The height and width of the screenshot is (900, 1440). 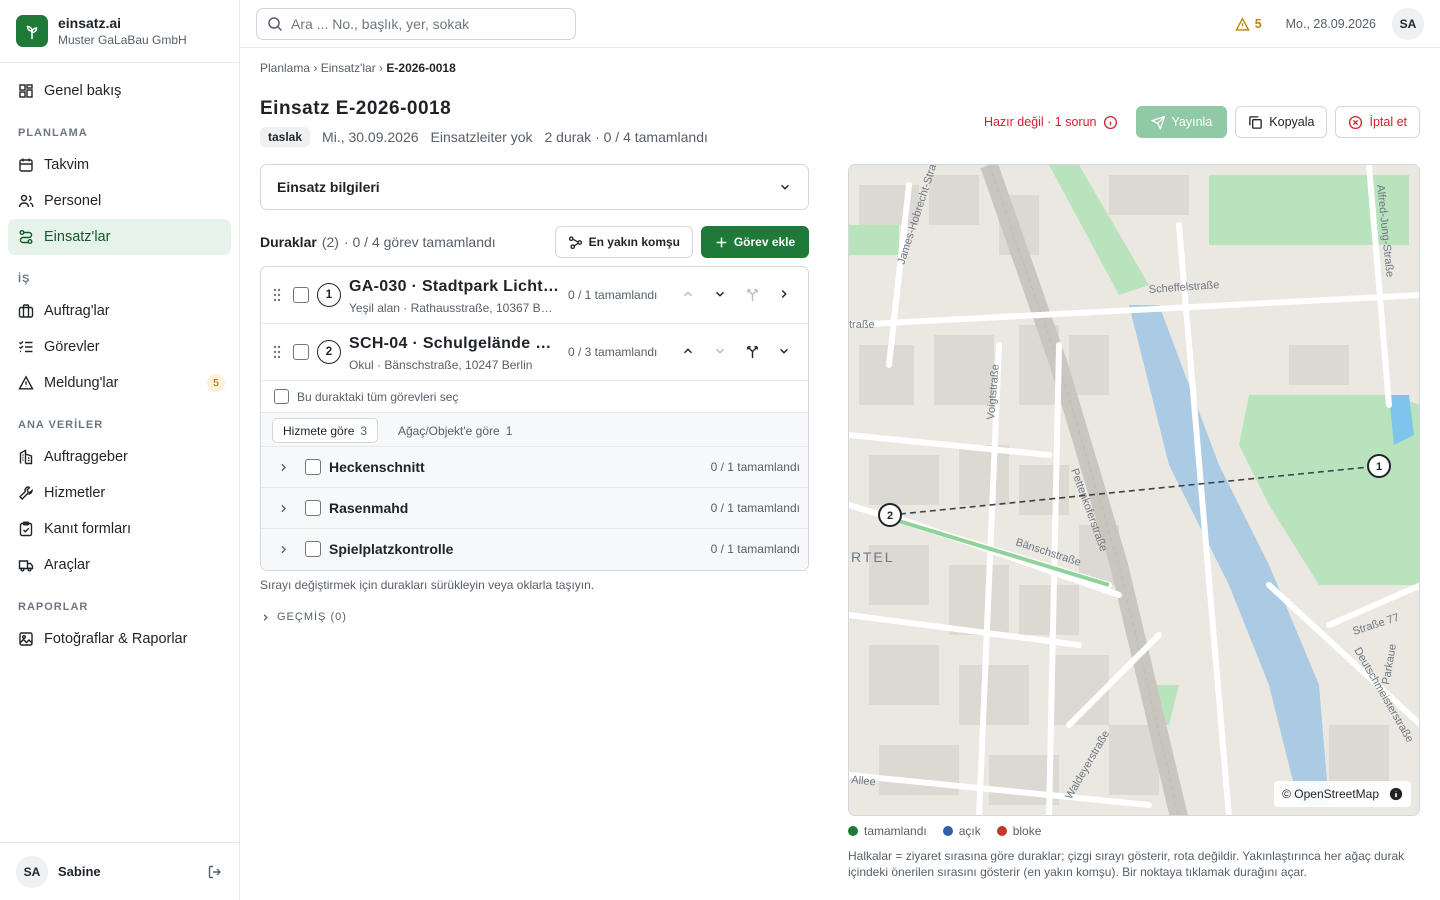 I want to click on topbar-right: 5 Mo., 28.09.2026 SA, so click(x=1329, y=24).